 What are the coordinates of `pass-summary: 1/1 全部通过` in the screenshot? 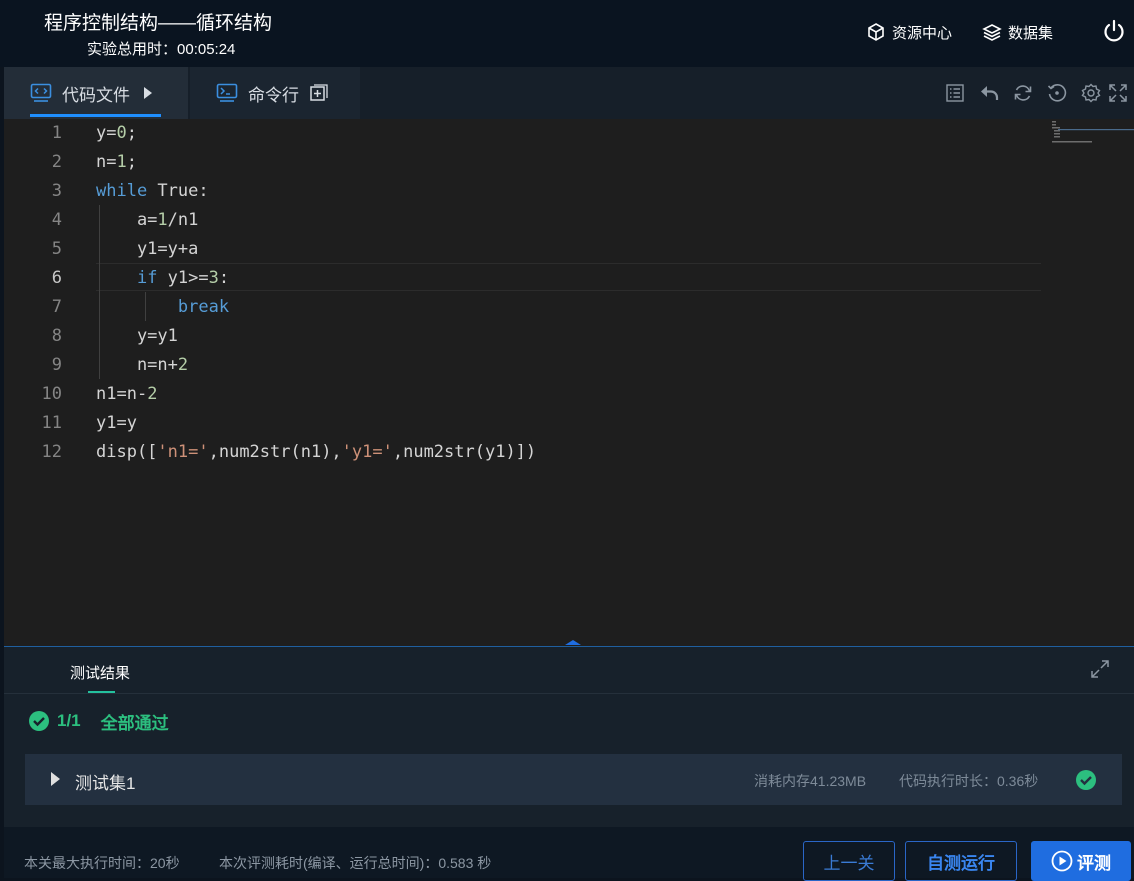 It's located at (98, 721).